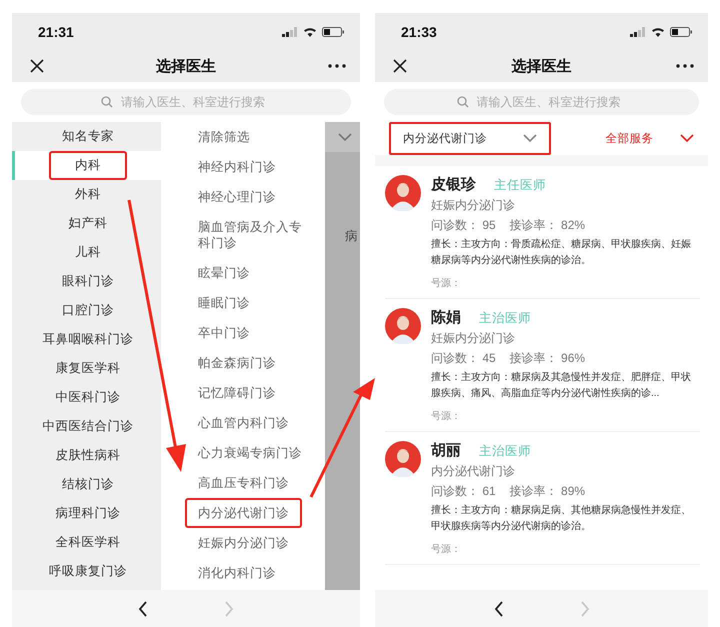  Describe the element at coordinates (86, 136) in the screenshot. I see `category-item: 知名专家` at that location.